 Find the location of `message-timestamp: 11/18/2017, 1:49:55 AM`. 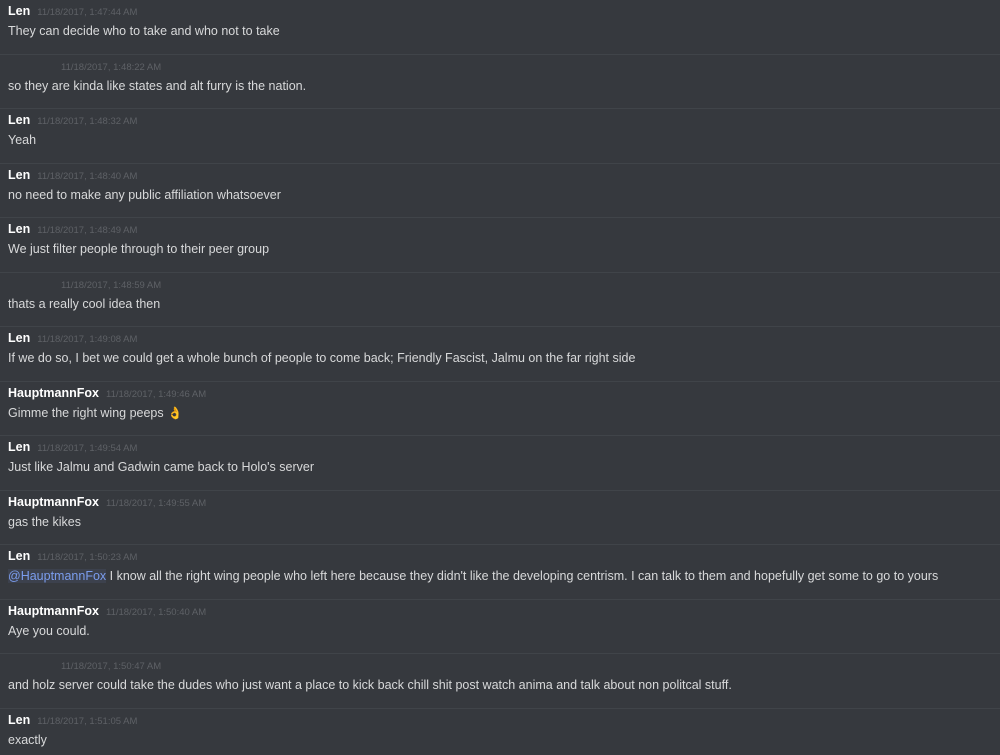

message-timestamp: 11/18/2017, 1:49:55 AM is located at coordinates (156, 503).